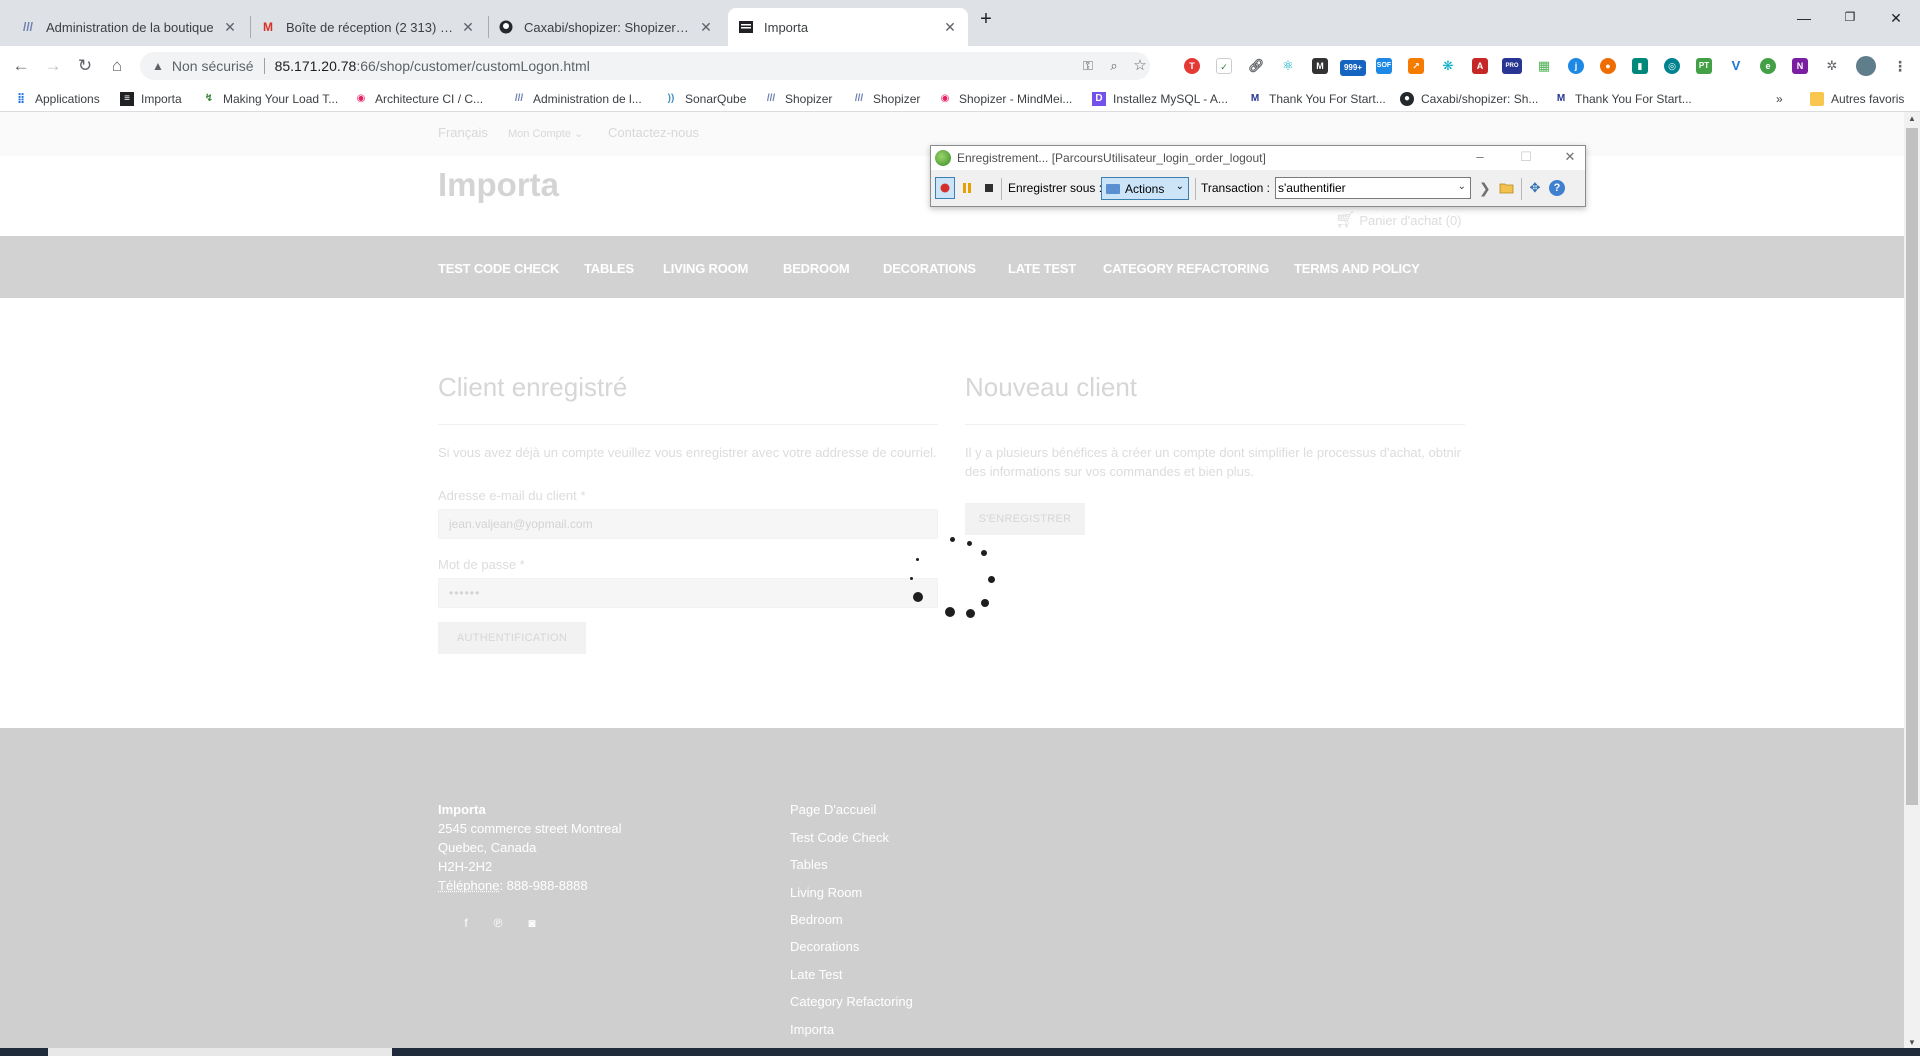 Image resolution: width=1920 pixels, height=1056 pixels. Describe the element at coordinates (1507, 188) in the screenshot. I see `open-folder-icon` at that location.